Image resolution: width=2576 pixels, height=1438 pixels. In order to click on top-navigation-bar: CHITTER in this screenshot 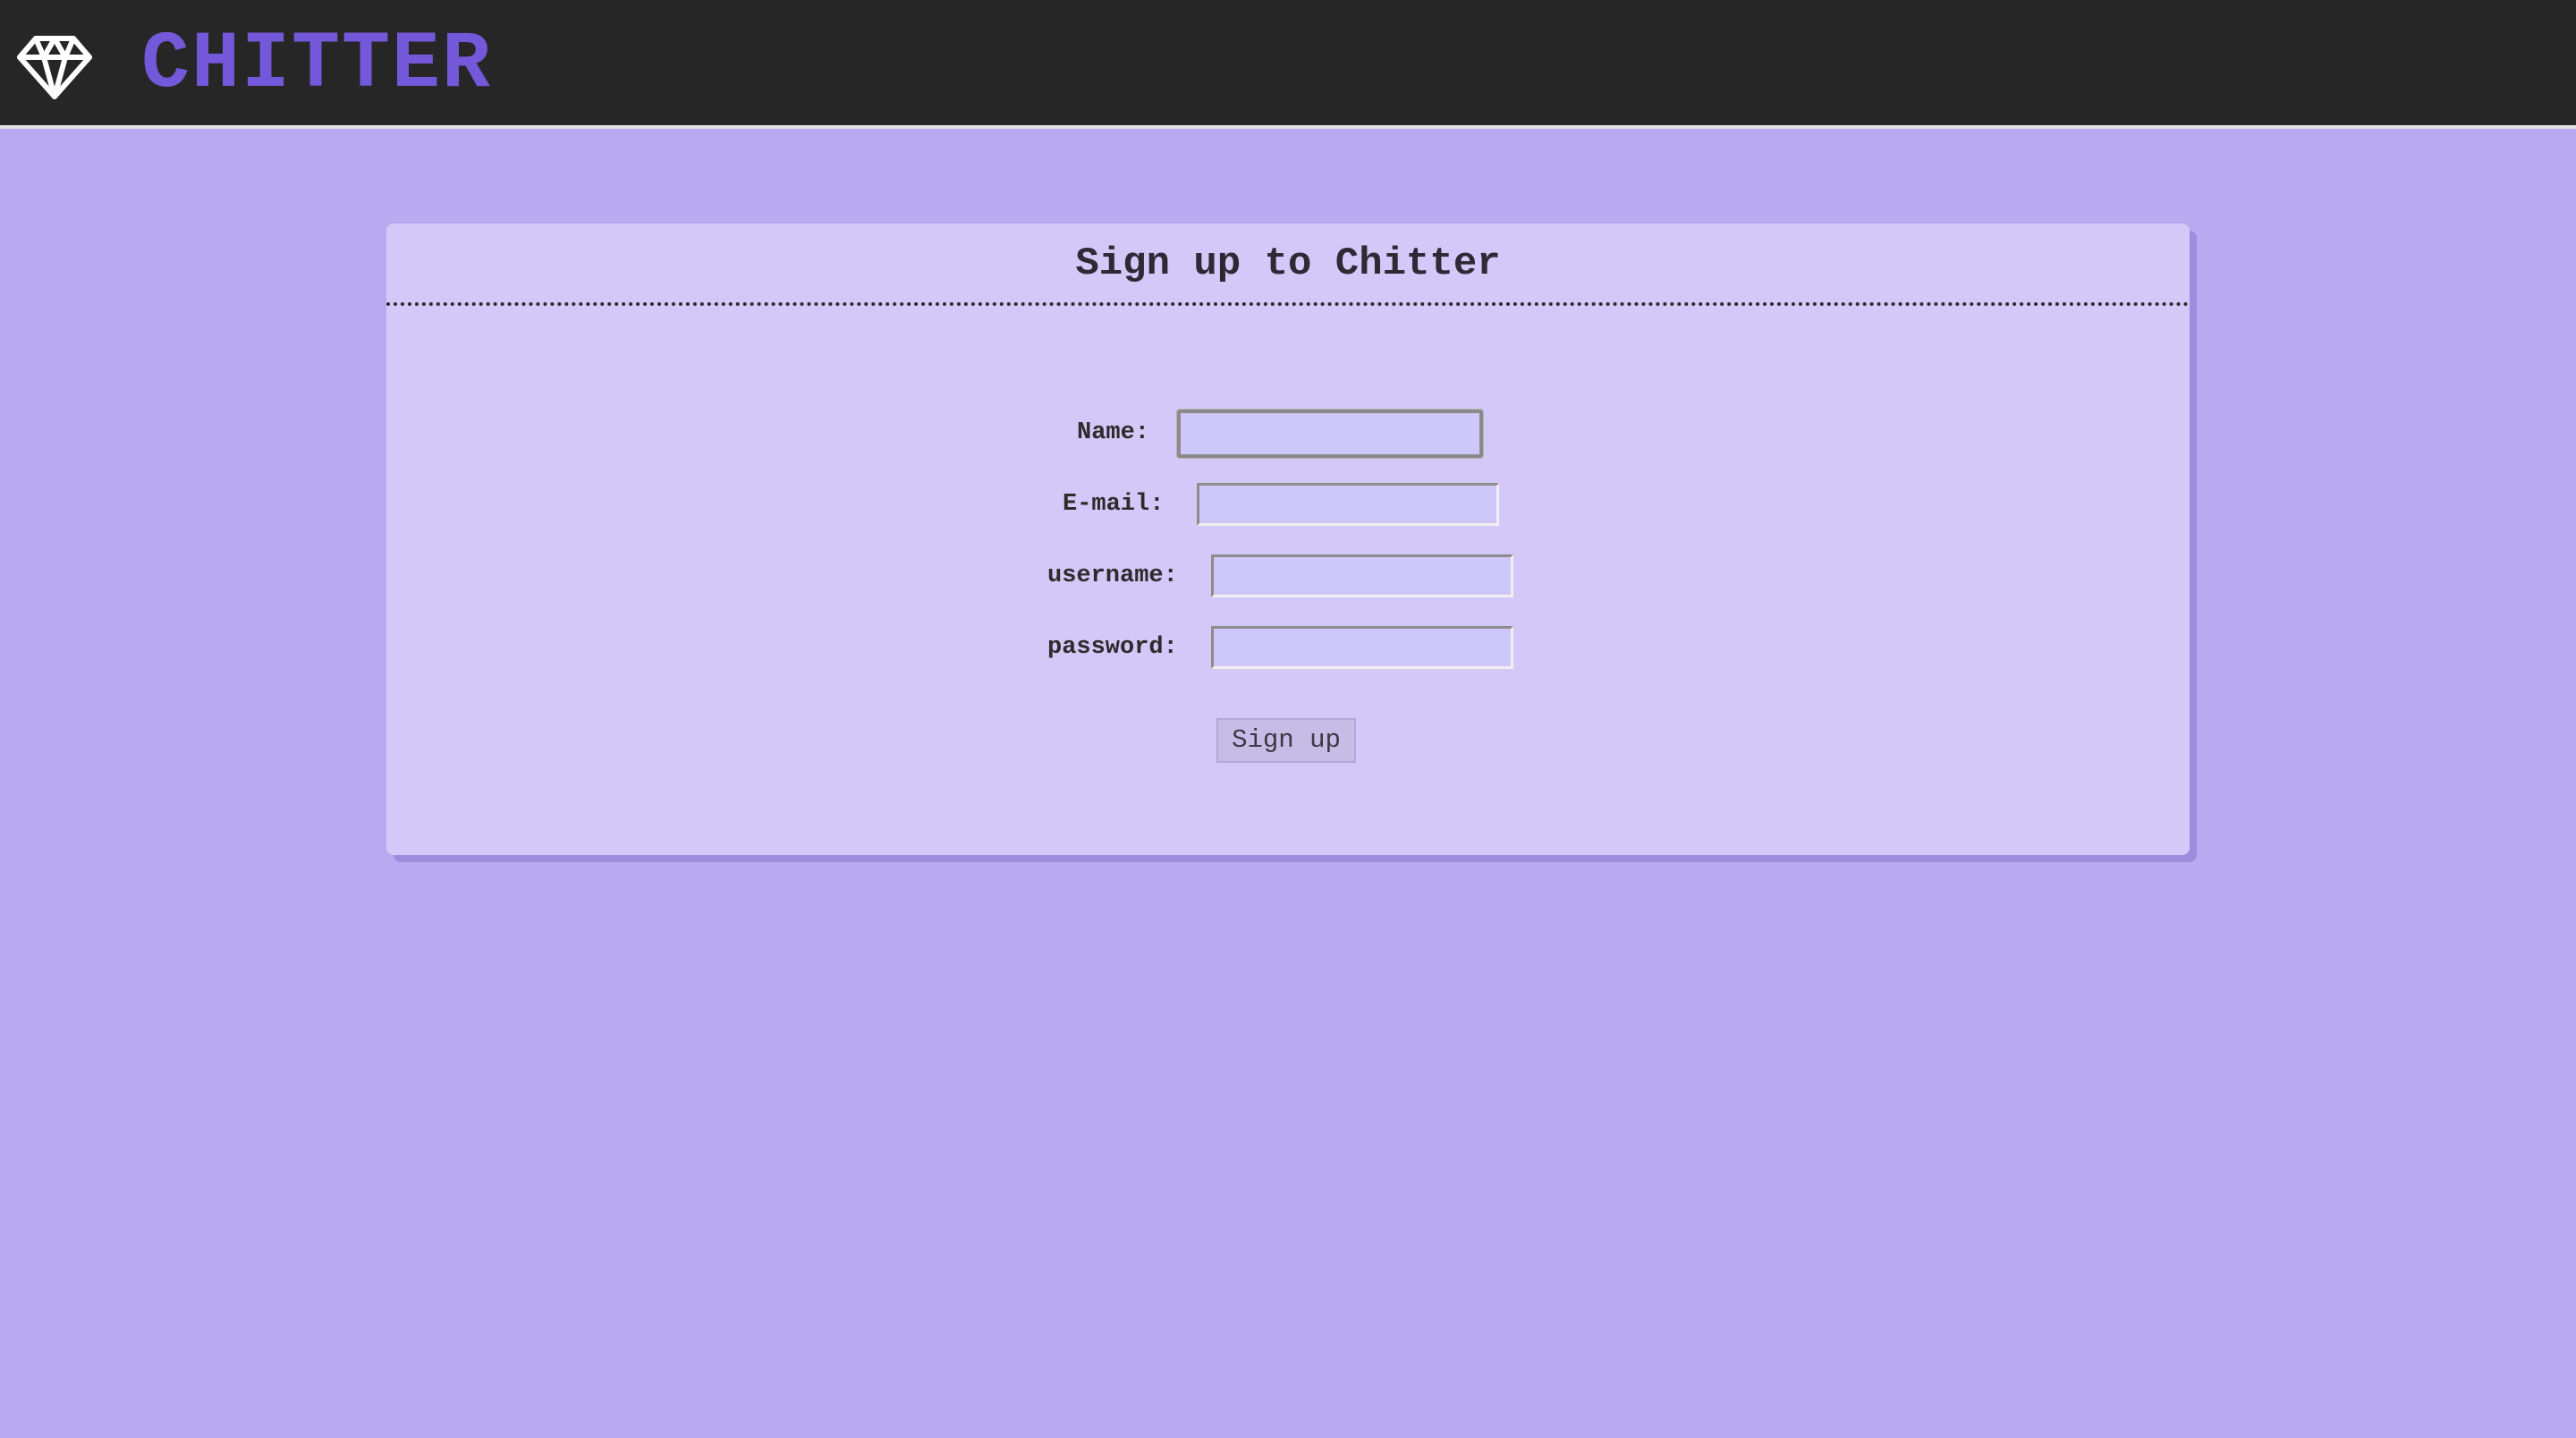, I will do `click(1288, 64)`.